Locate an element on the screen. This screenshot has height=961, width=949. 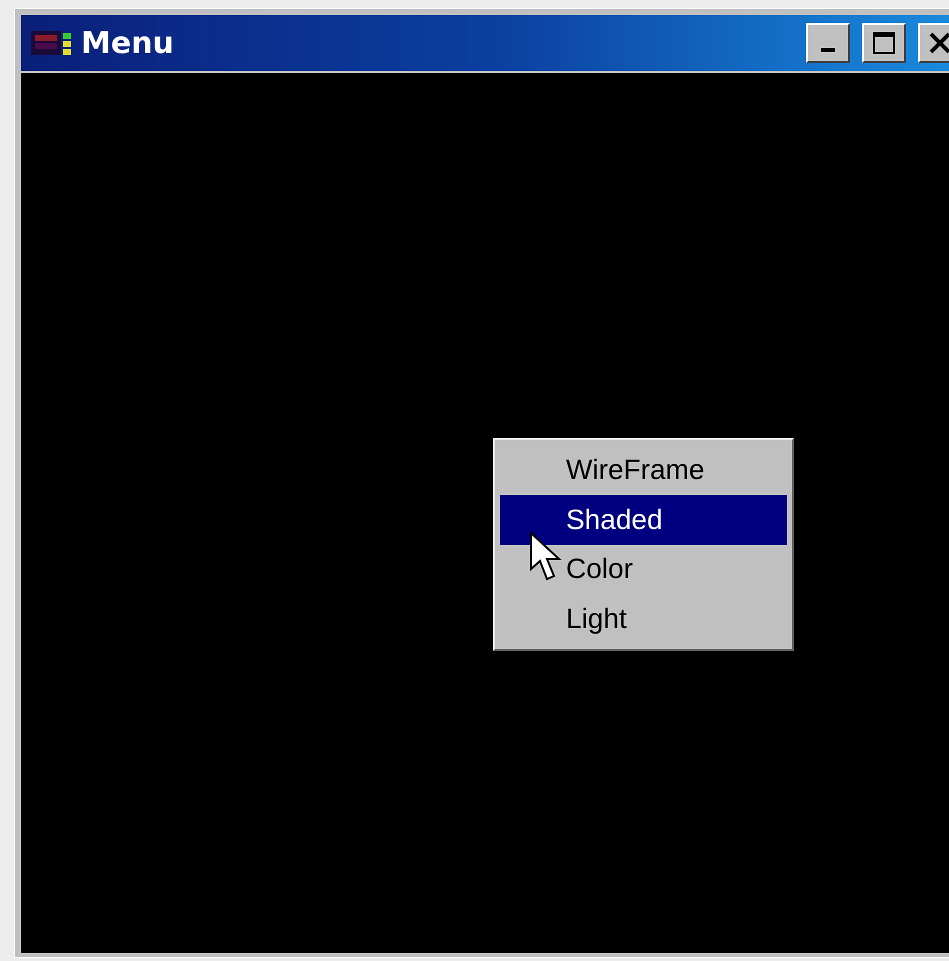
maximize-button is located at coordinates (884, 43).